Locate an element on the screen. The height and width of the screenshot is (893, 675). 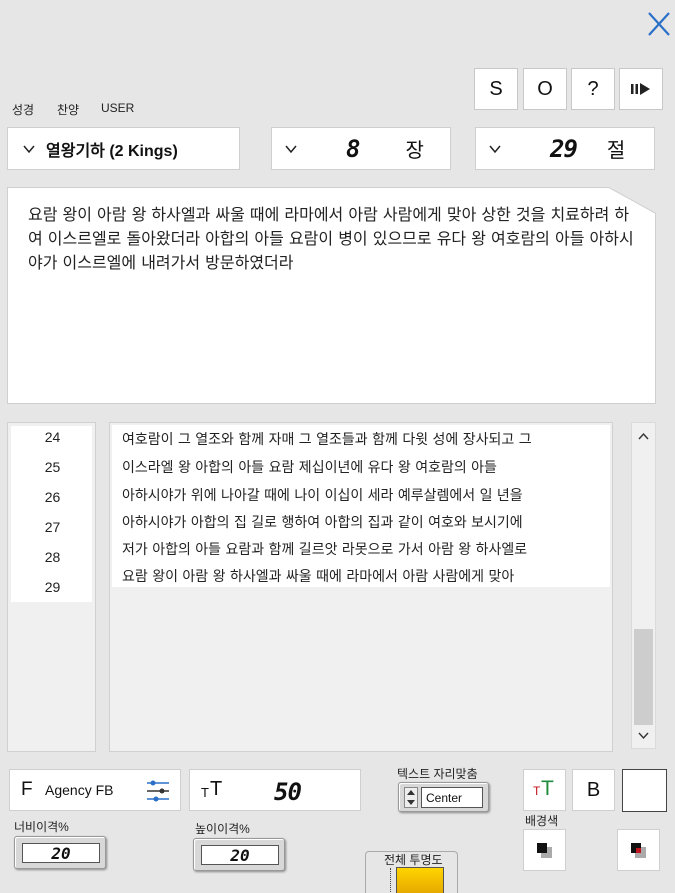
spinner-arrows-icon is located at coordinates (411, 797).